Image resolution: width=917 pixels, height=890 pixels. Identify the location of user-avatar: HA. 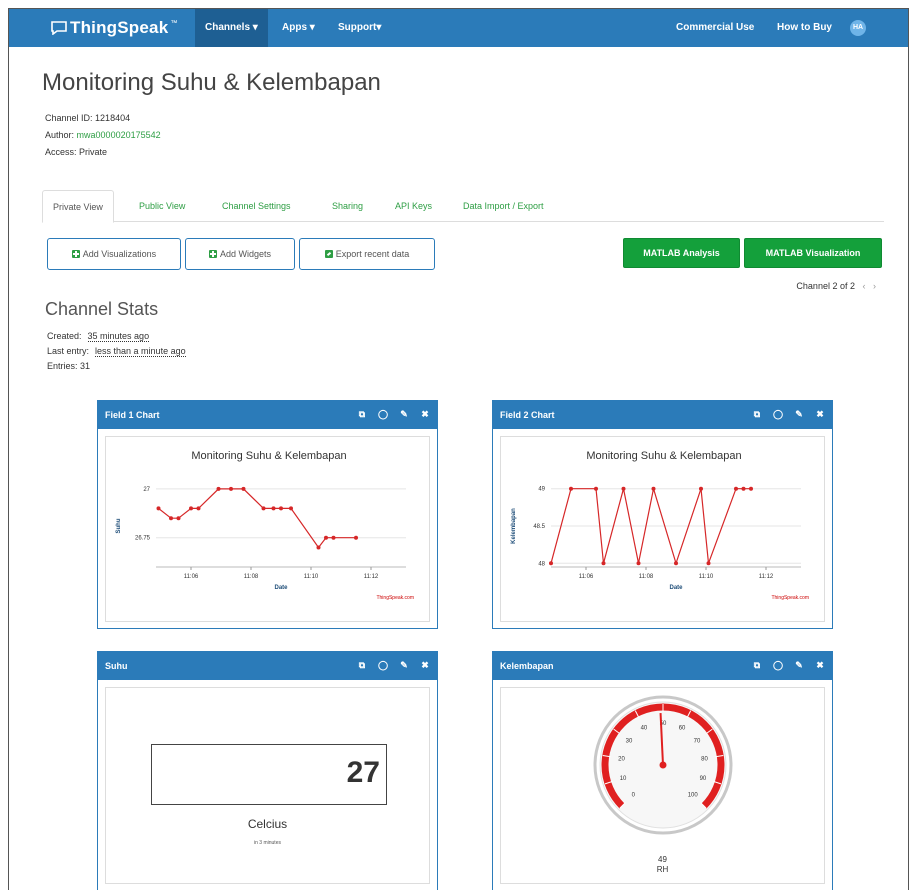
(858, 28).